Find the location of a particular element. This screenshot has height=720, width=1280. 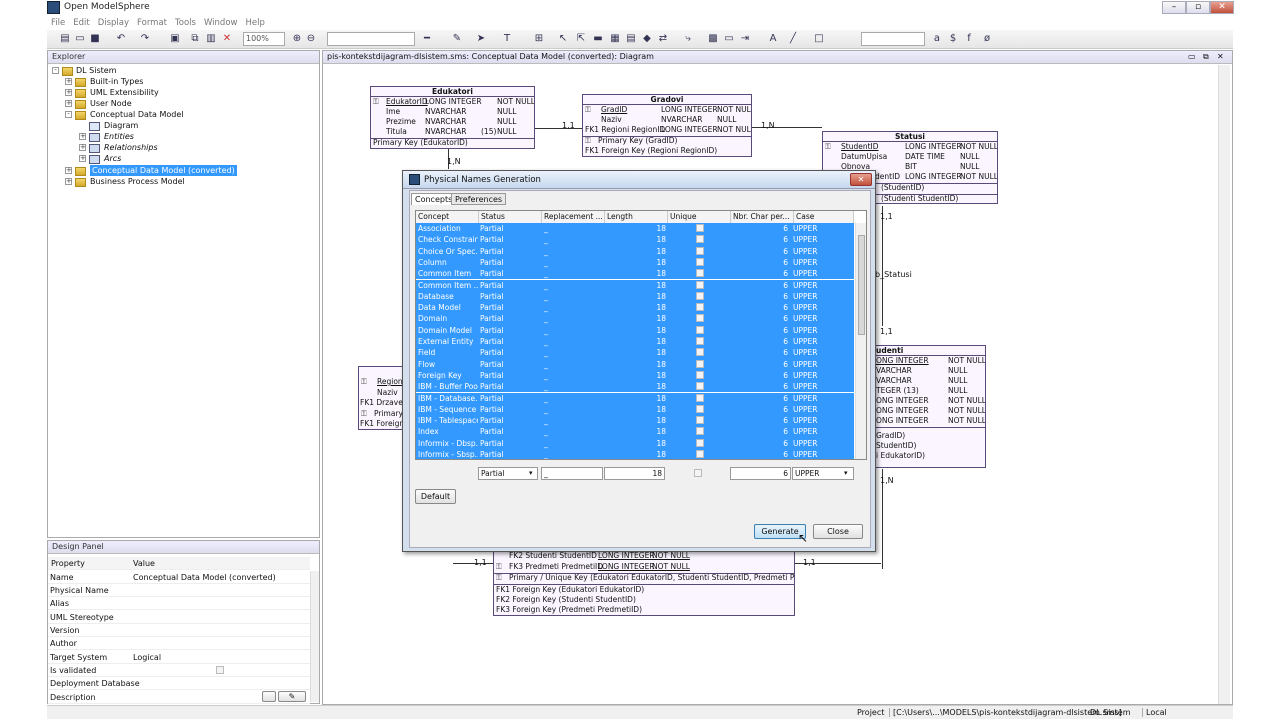

table-row: IBM - Sequence Partial _ 18 6 UPPER is located at coordinates (635, 409).